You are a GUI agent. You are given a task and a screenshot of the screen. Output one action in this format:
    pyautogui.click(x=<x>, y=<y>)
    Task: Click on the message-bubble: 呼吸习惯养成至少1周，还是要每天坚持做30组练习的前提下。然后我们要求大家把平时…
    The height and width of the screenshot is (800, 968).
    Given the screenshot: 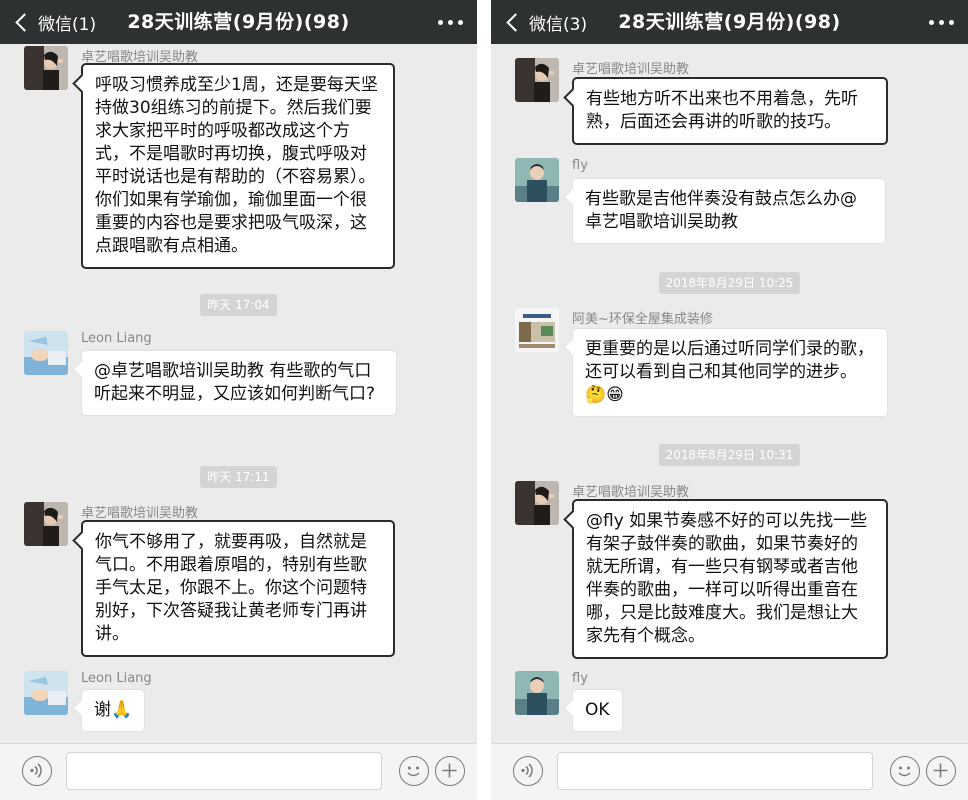 What is the action you would take?
    pyautogui.click(x=238, y=166)
    